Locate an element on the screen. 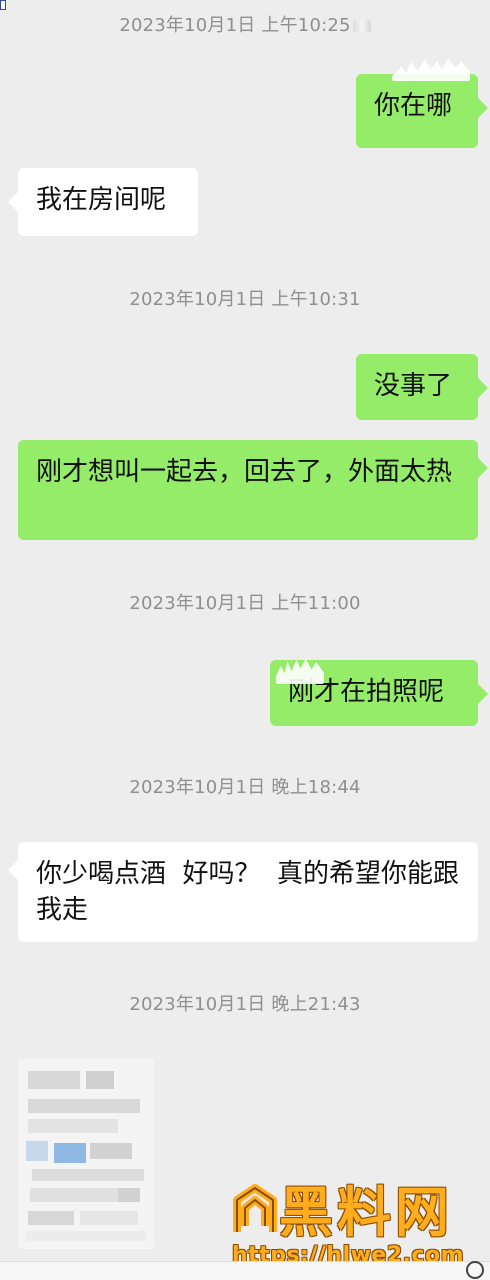  corner-indicator is located at coordinates (3, 5).